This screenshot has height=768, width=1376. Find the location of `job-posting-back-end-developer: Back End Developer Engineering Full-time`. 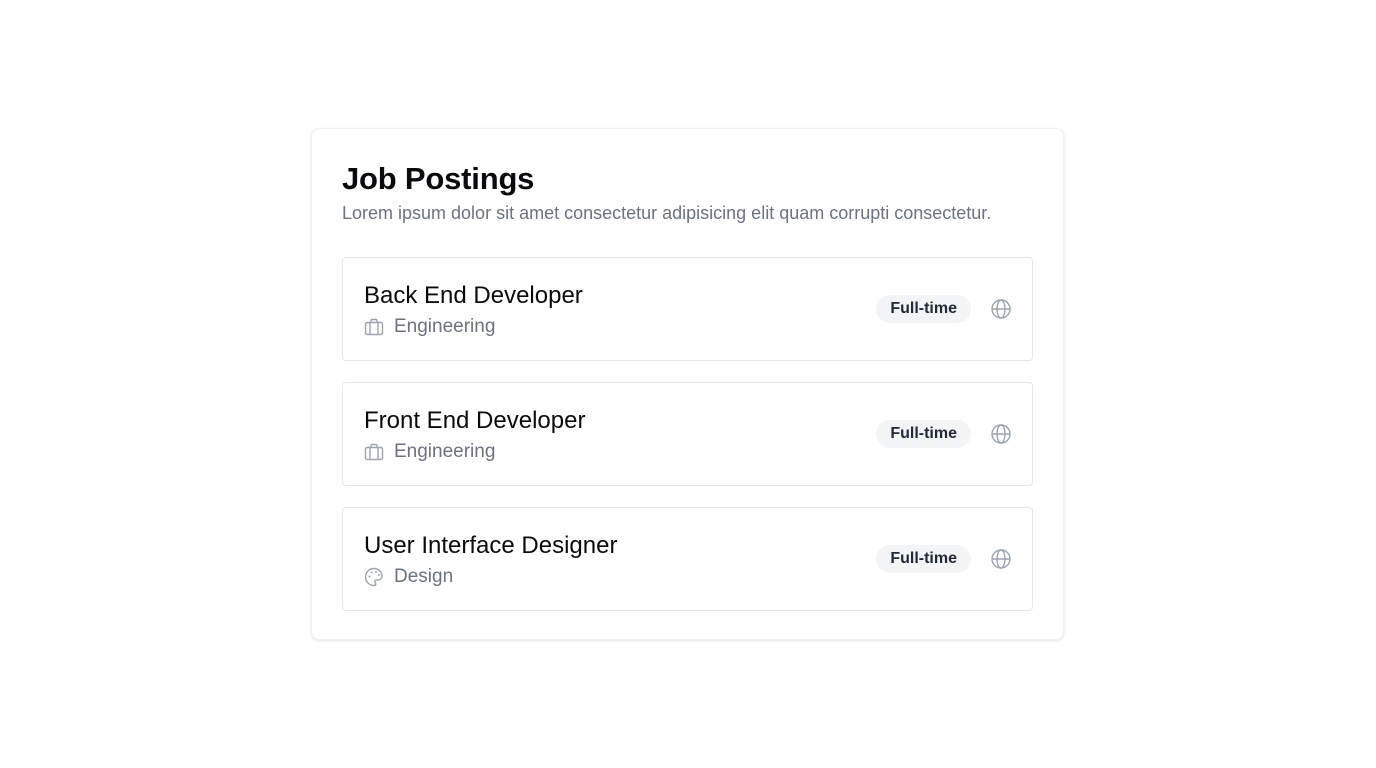

job-posting-back-end-developer: Back End Developer Engineering Full-time is located at coordinates (687, 309).